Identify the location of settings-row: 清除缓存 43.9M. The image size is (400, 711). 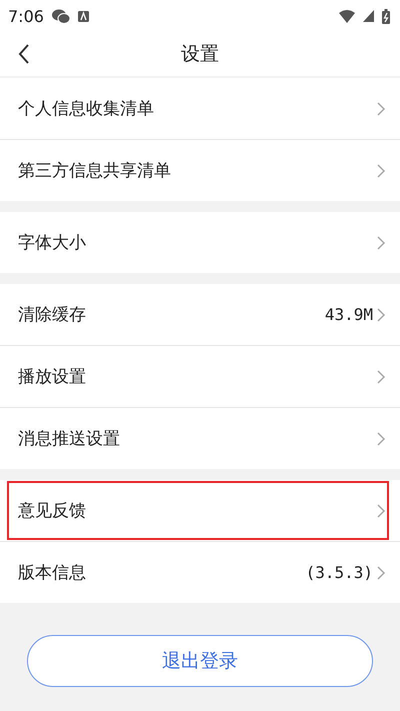
(200, 314).